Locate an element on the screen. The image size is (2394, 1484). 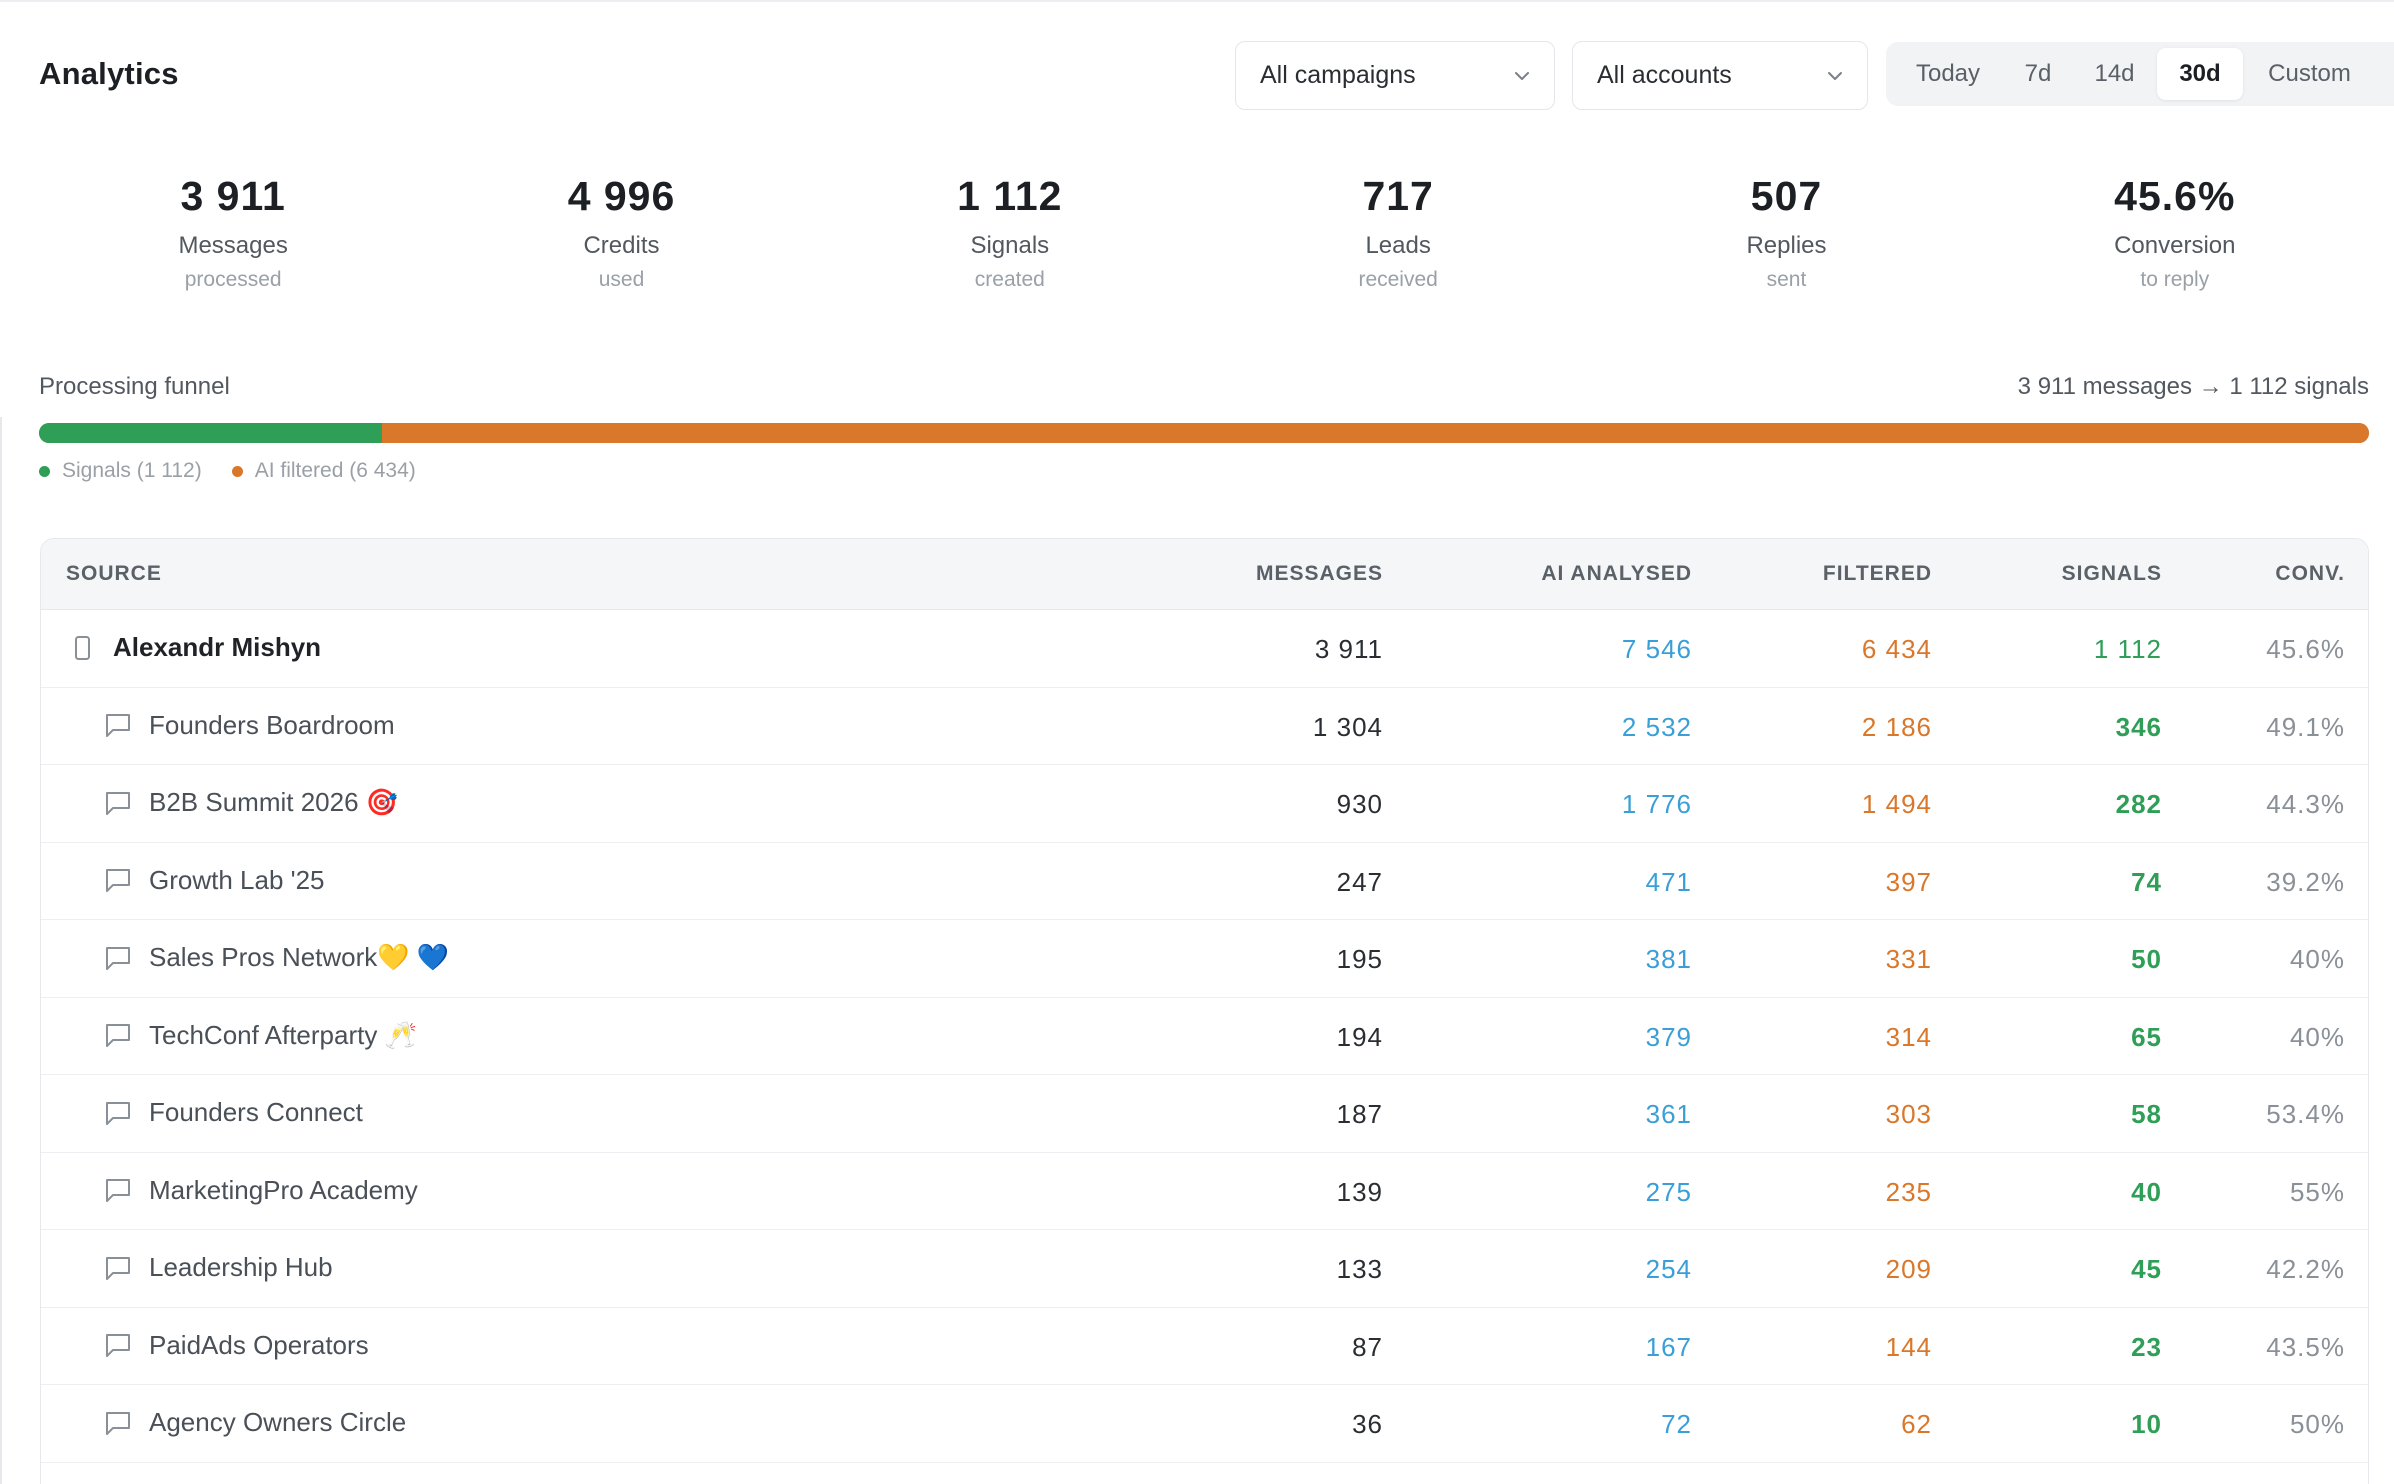
funnel-summary: 3 911 messages → 1 112 signals is located at coordinates (2193, 386).